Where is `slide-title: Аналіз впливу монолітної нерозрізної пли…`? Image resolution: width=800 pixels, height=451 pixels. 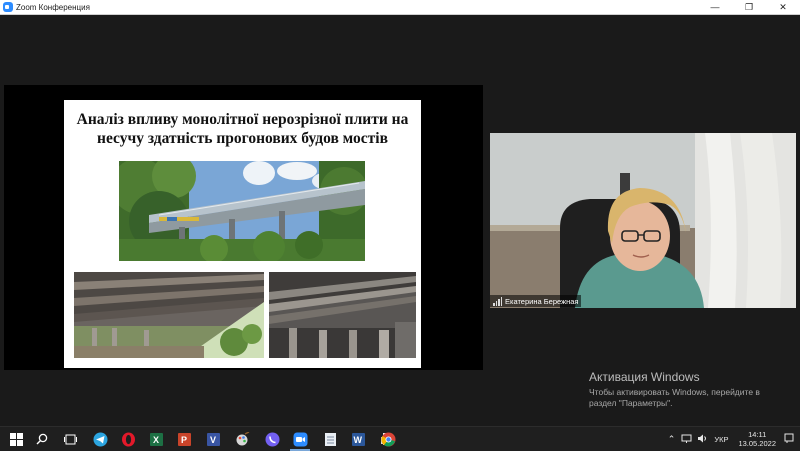
slide-title: Аналіз впливу монолітної нерозрізної пли… is located at coordinates (242, 129).